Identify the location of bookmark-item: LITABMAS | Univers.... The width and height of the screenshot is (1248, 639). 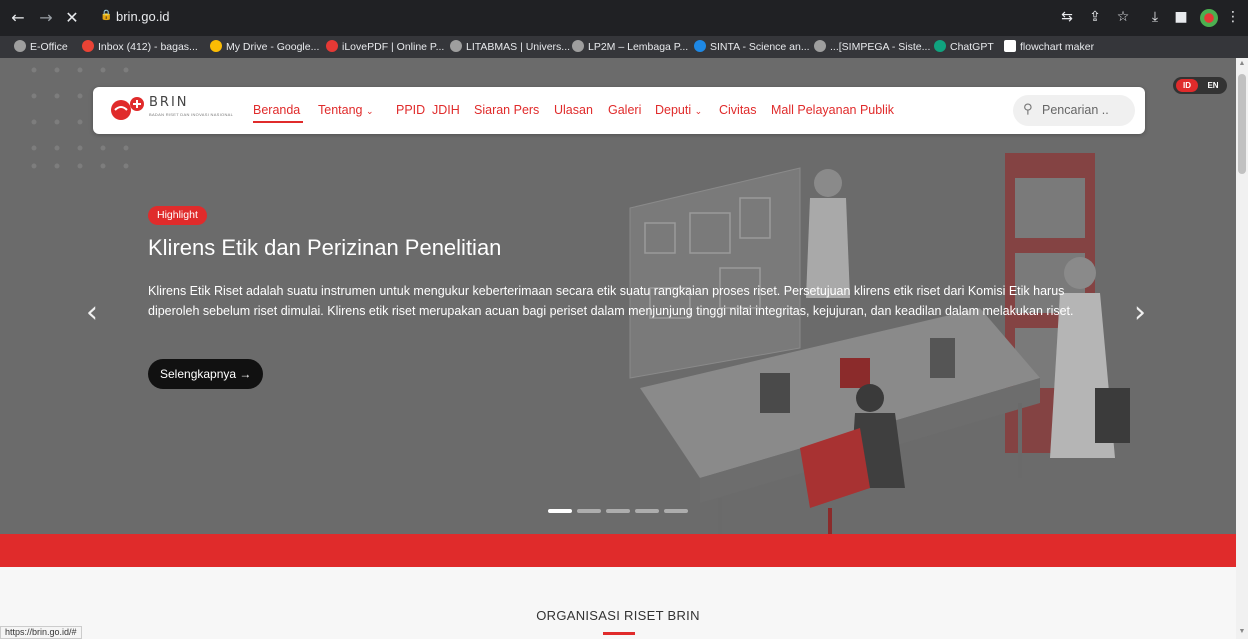
(510, 47).